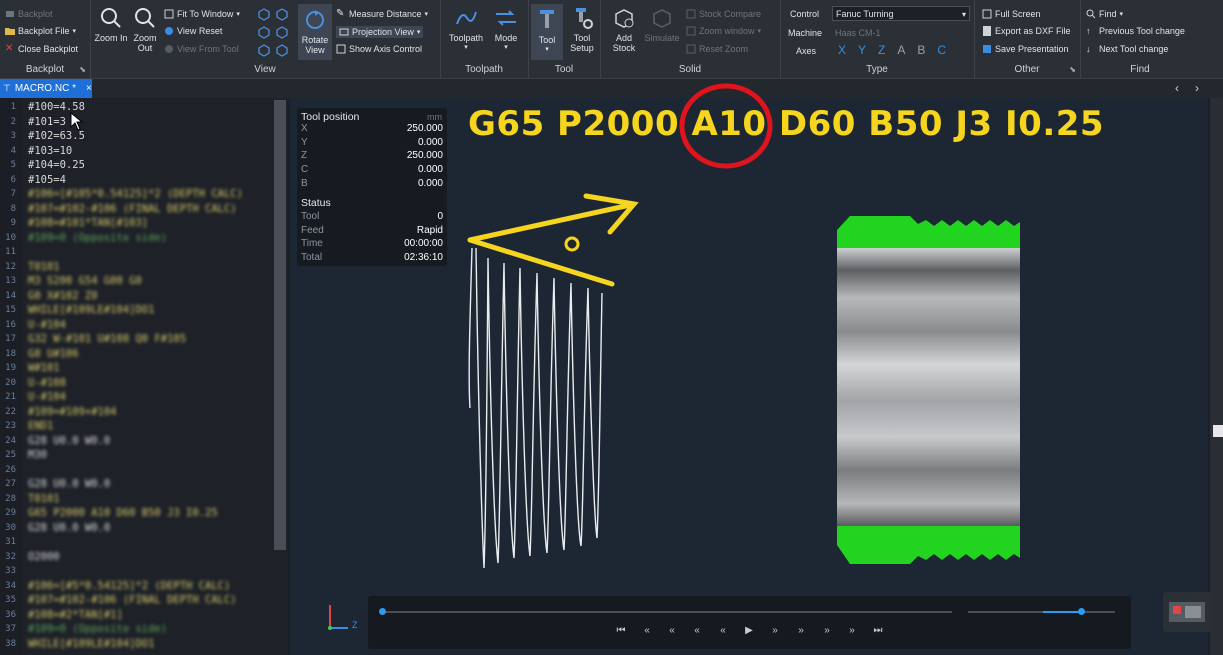  Describe the element at coordinates (842, 50) in the screenshot. I see `axis-x-button: X` at that location.